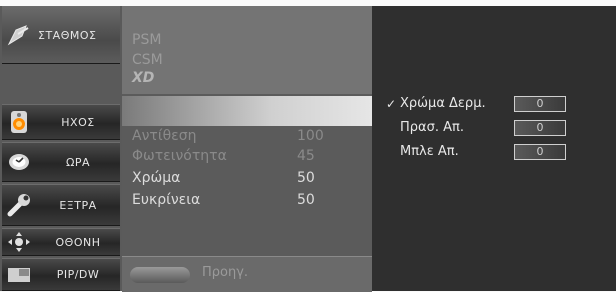  Describe the element at coordinates (147, 60) in the screenshot. I see `csm-option: CSM` at that location.